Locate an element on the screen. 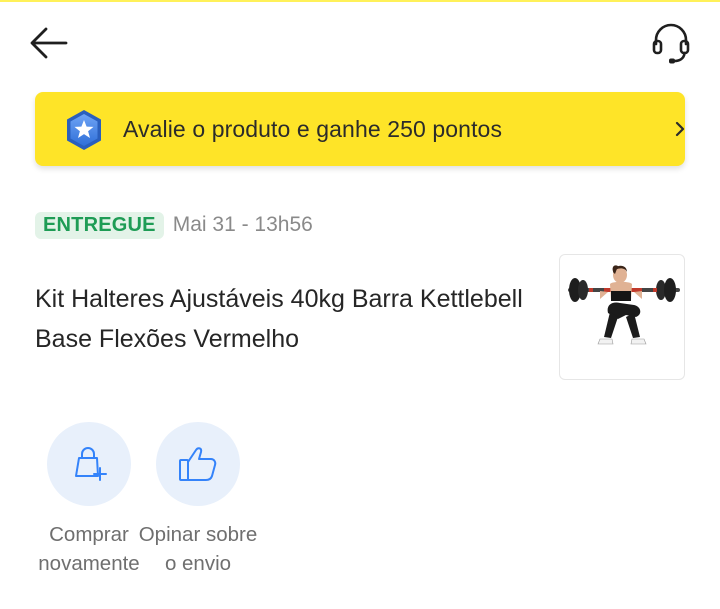  shopping-bag-plus-icon is located at coordinates (91, 464).